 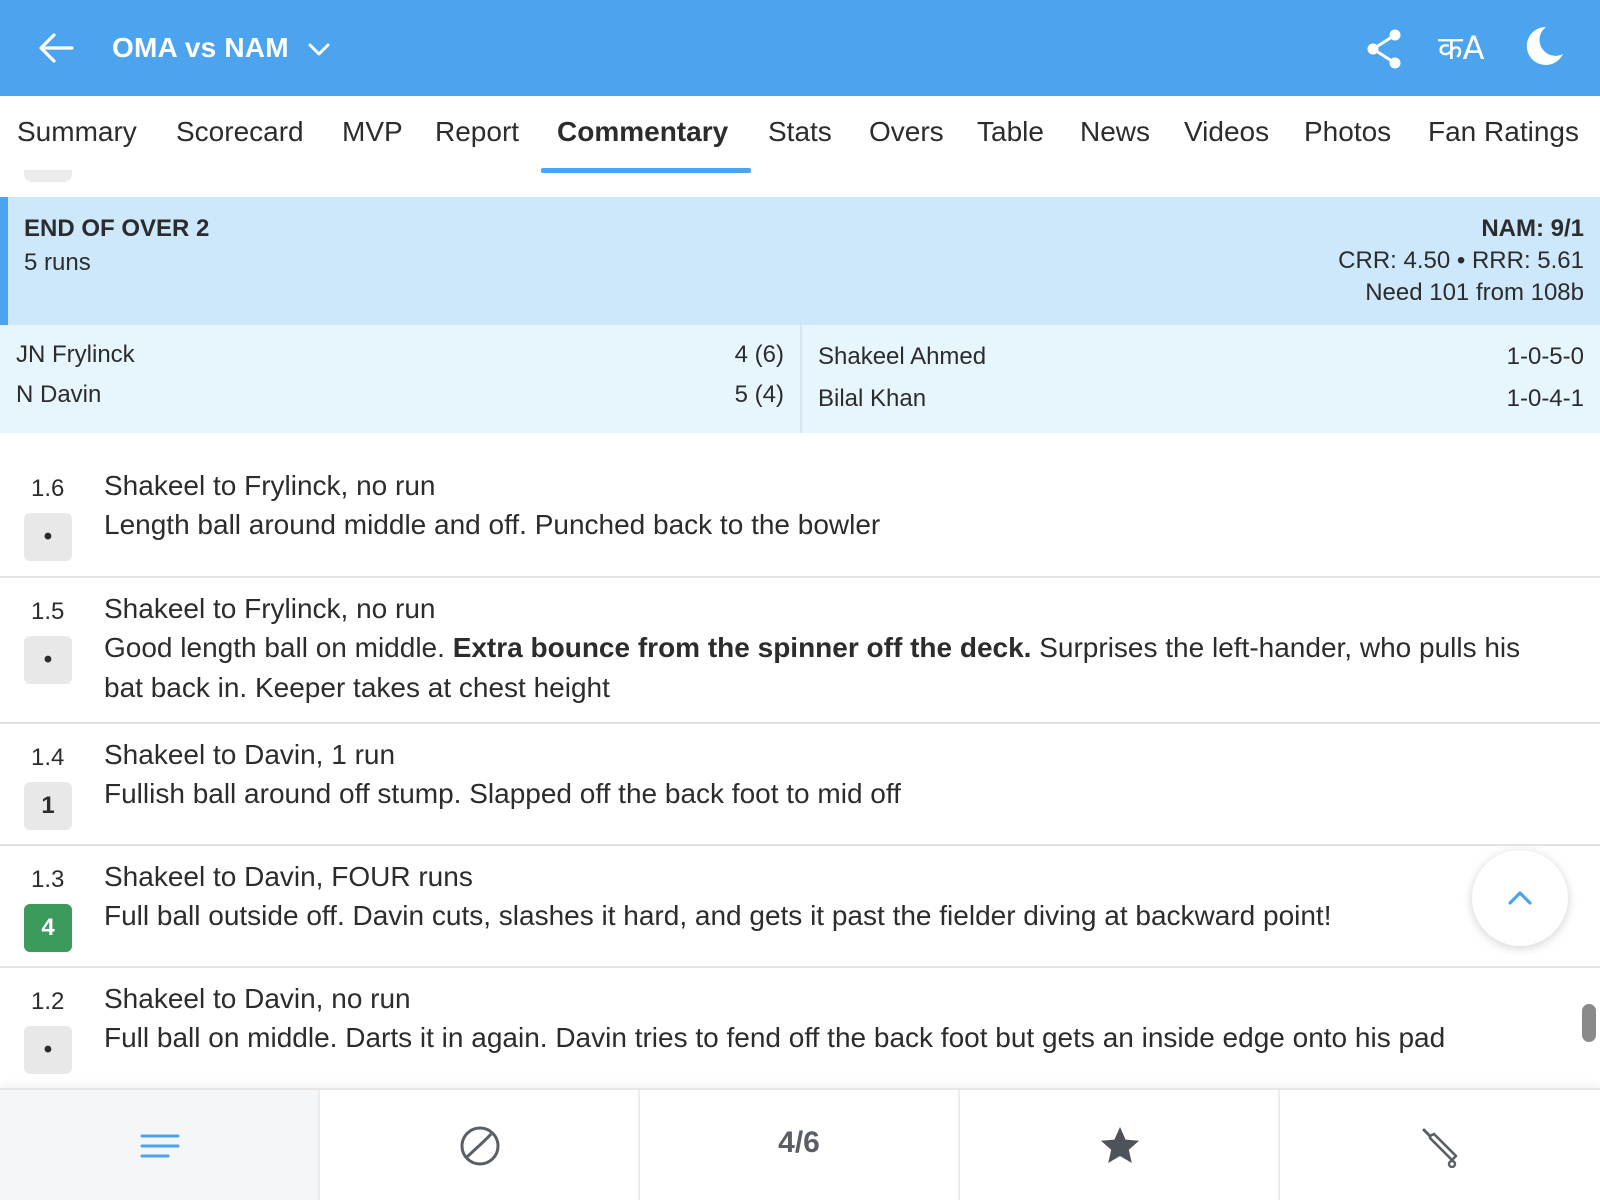 What do you see at coordinates (56, 48) in the screenshot?
I see `back-arrow-icon` at bounding box center [56, 48].